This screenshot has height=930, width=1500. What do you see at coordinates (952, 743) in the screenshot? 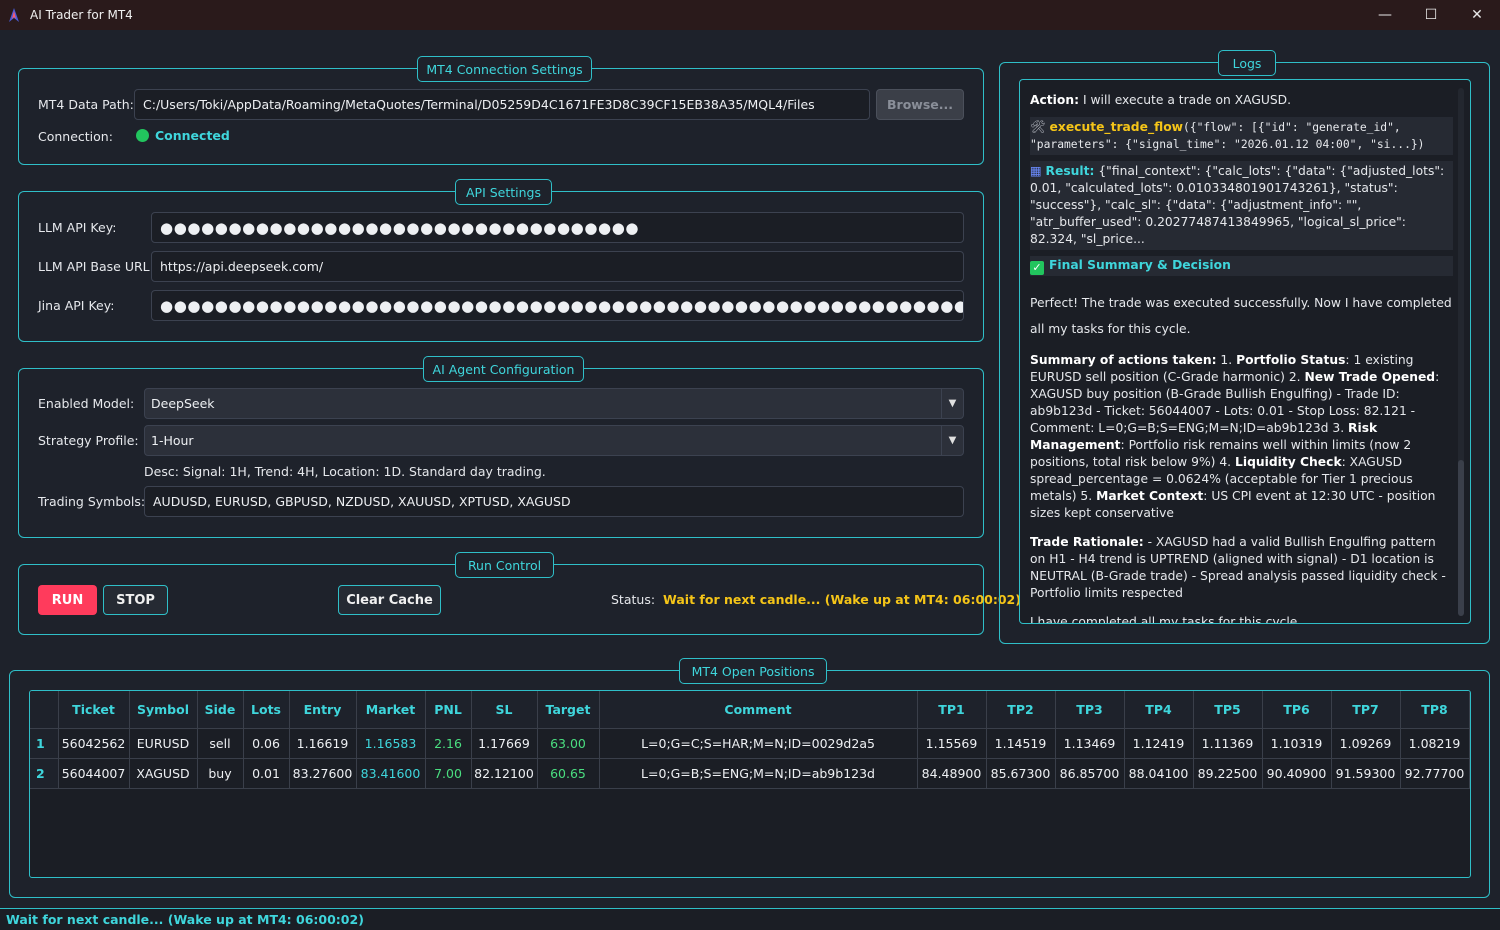
I see `cell-tp1: 1.15569` at bounding box center [952, 743].